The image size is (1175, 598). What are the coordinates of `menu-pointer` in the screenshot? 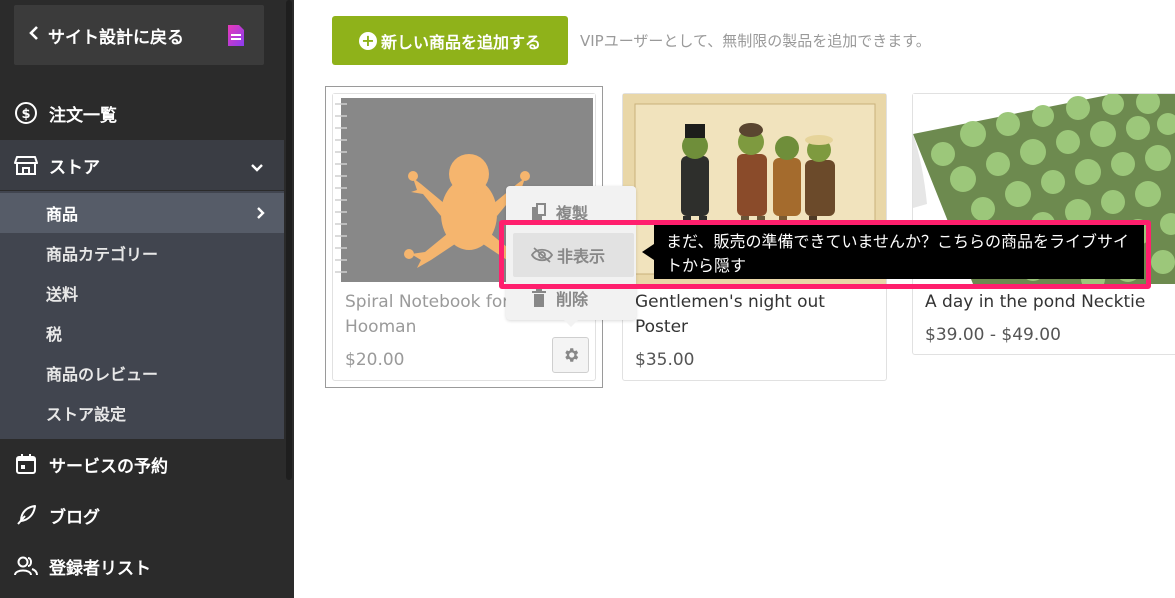 It's located at (571, 322).